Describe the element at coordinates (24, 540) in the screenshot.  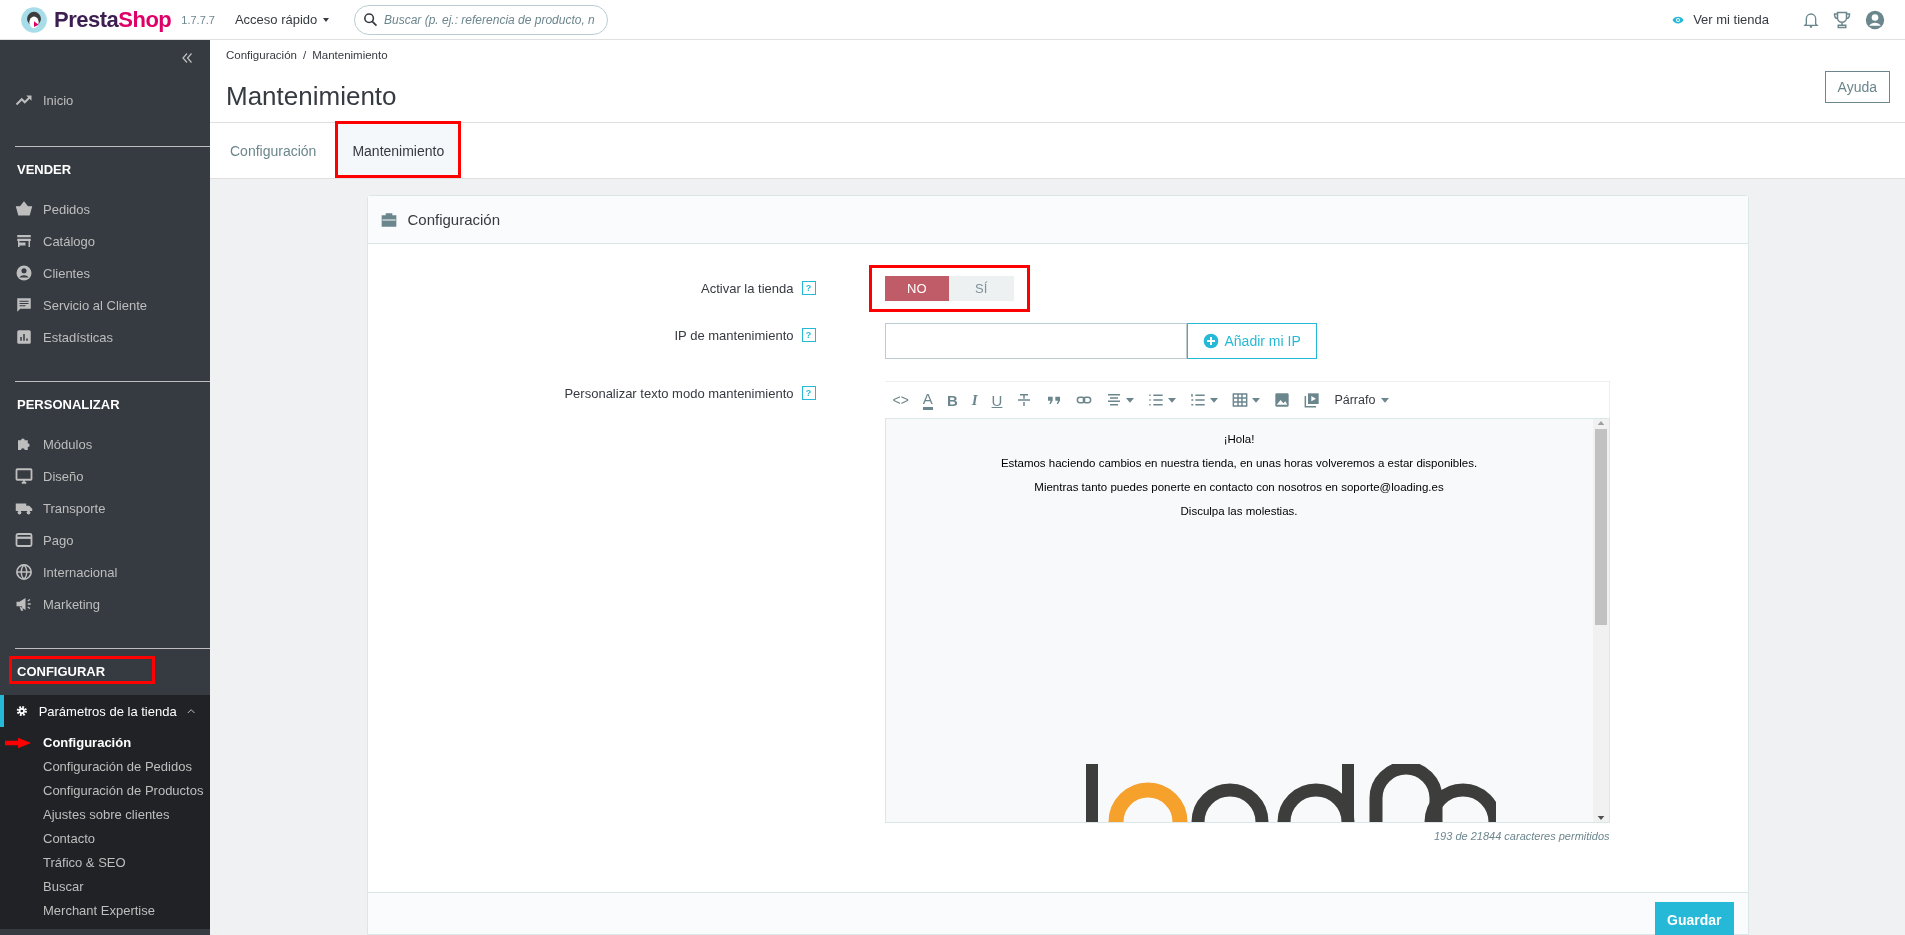
I see `card-icon` at that location.